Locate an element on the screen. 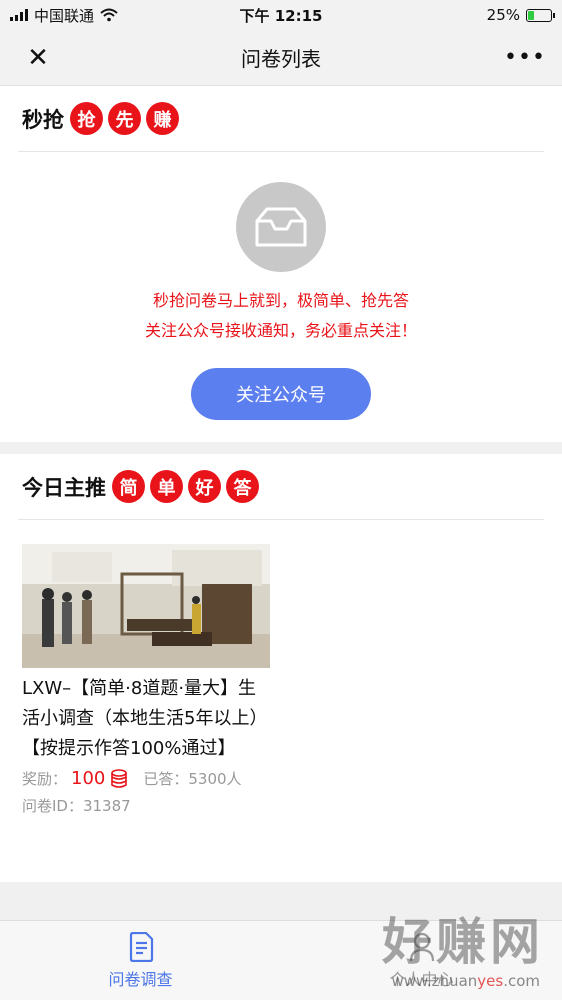  featured-badge: 答 is located at coordinates (242, 486).